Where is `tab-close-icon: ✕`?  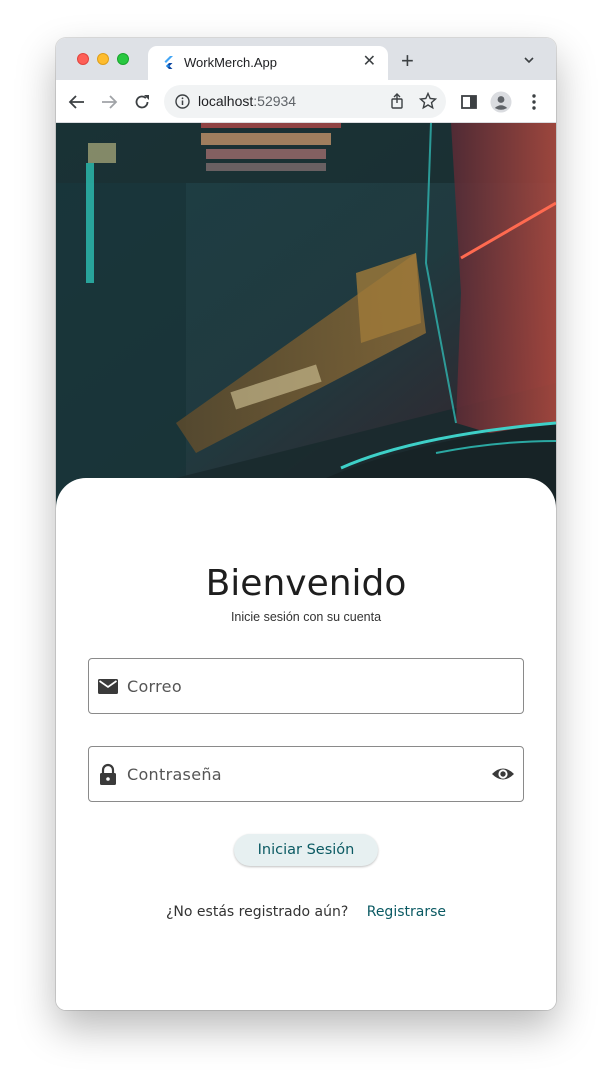
tab-close-icon: ✕ is located at coordinates (369, 62).